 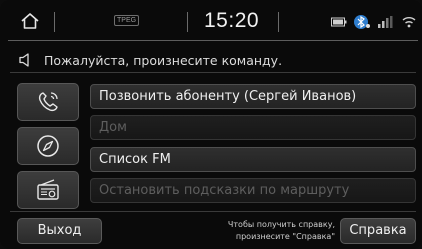 What do you see at coordinates (374, 22) in the screenshot?
I see `status-icons` at bounding box center [374, 22].